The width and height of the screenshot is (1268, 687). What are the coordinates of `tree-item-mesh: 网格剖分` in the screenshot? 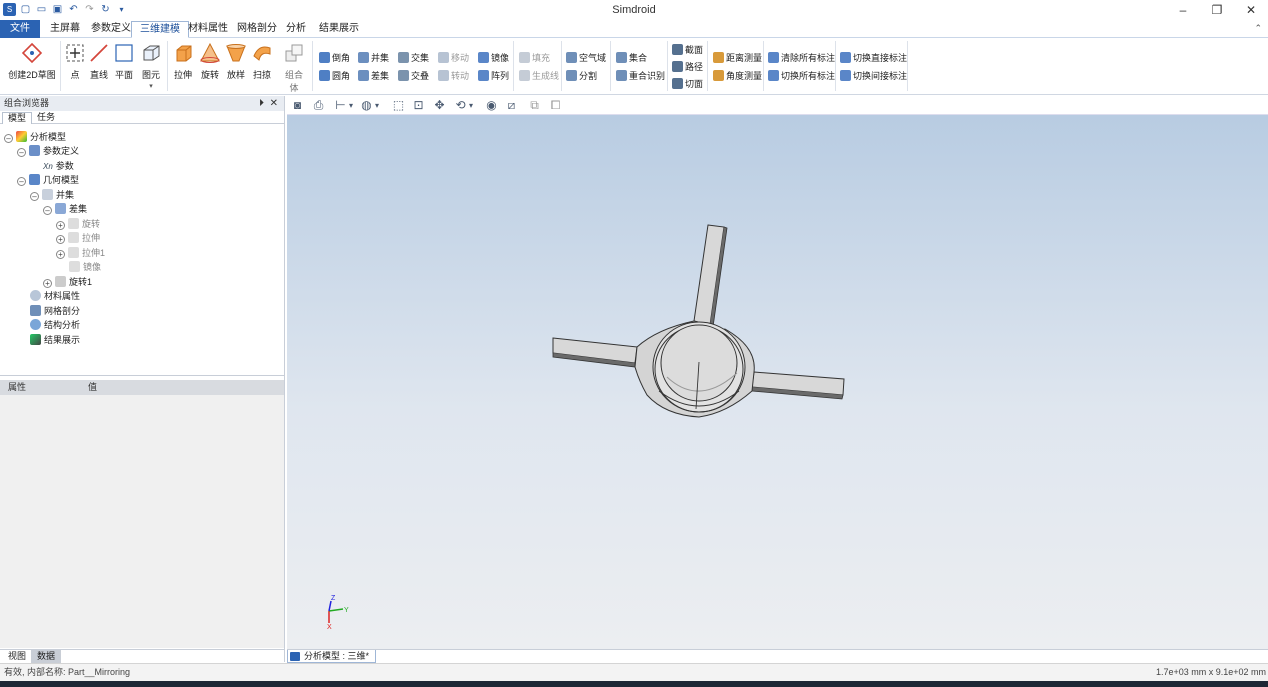 It's located at (55, 311).